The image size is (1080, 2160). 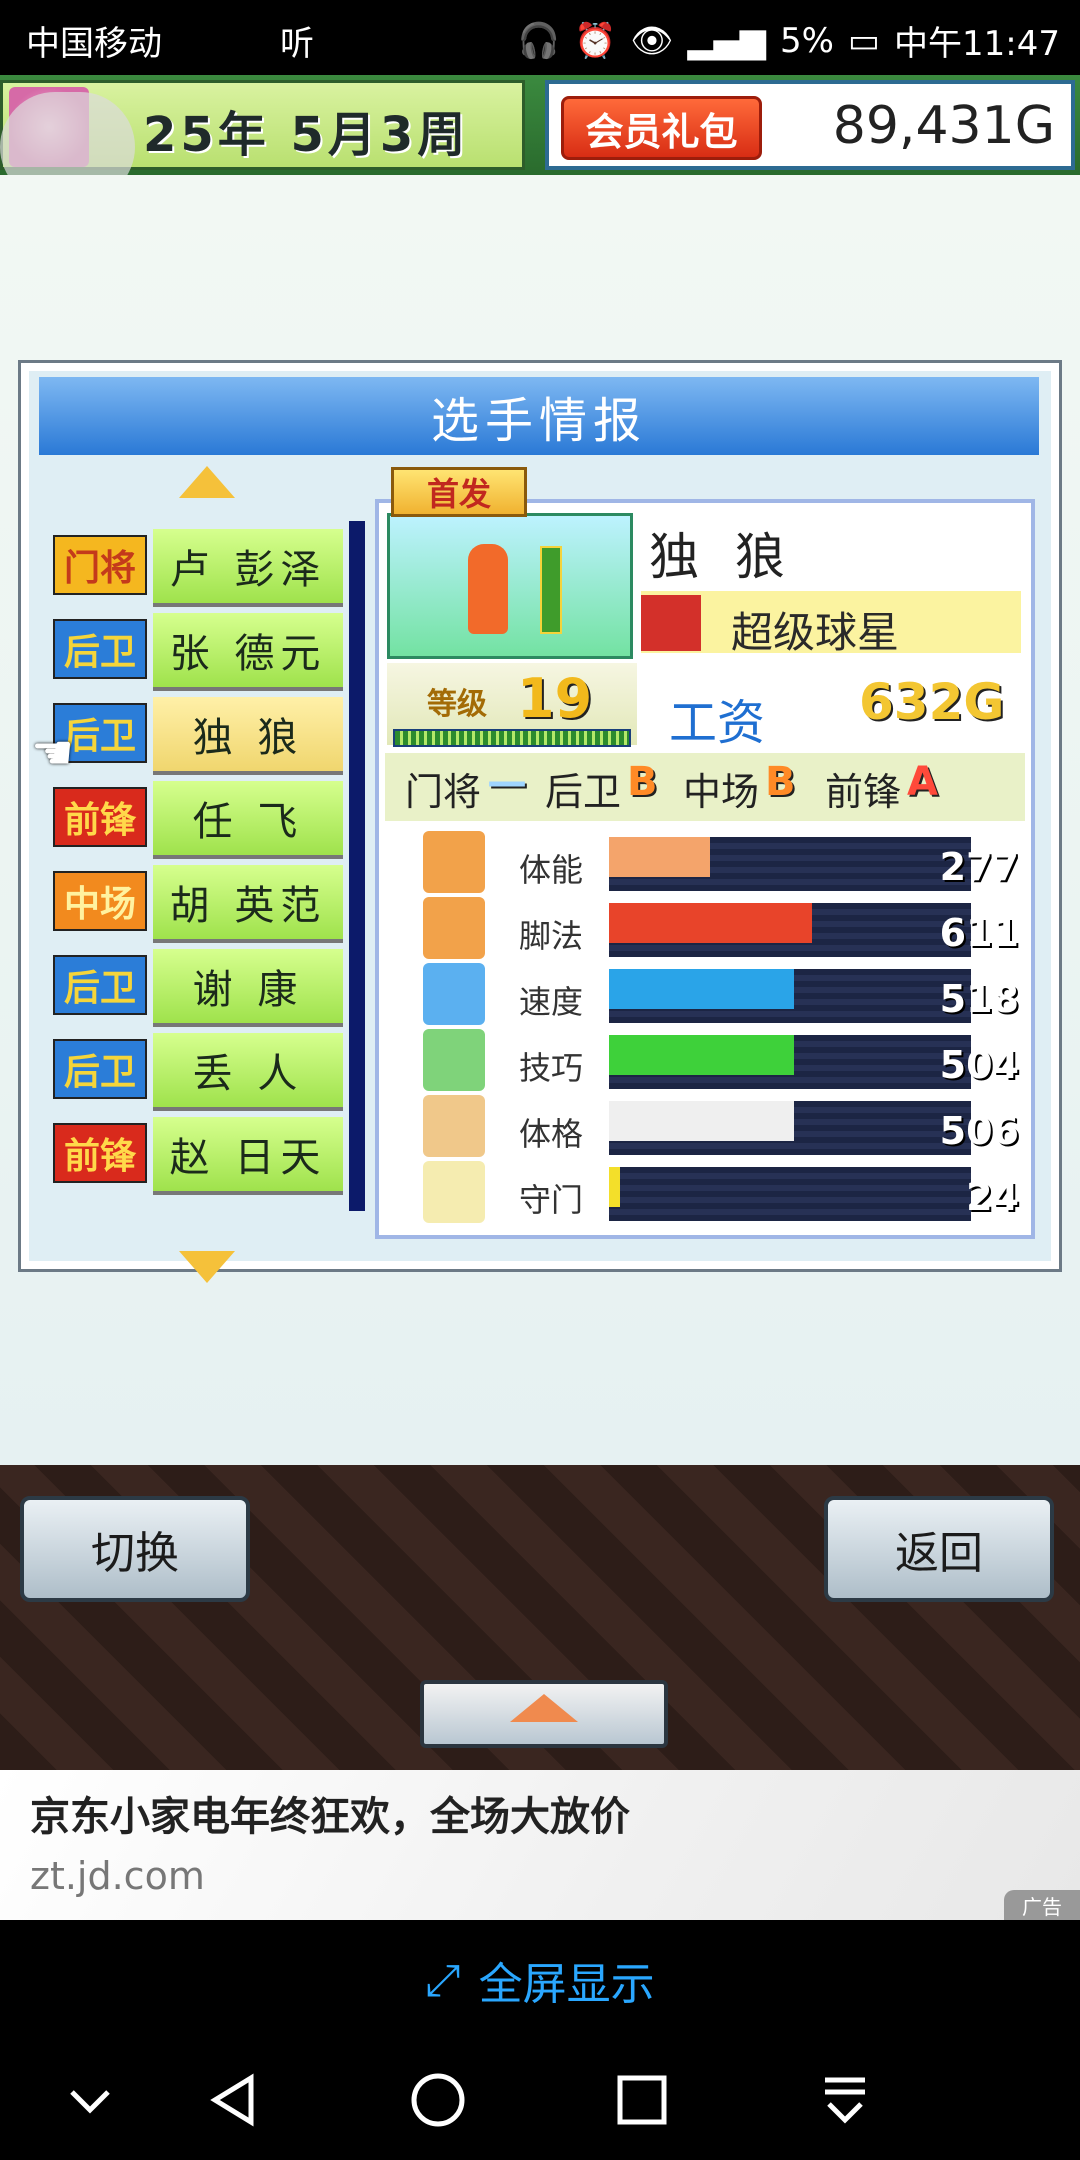 I want to click on player-name: 赵 日天, so click(x=248, y=1156).